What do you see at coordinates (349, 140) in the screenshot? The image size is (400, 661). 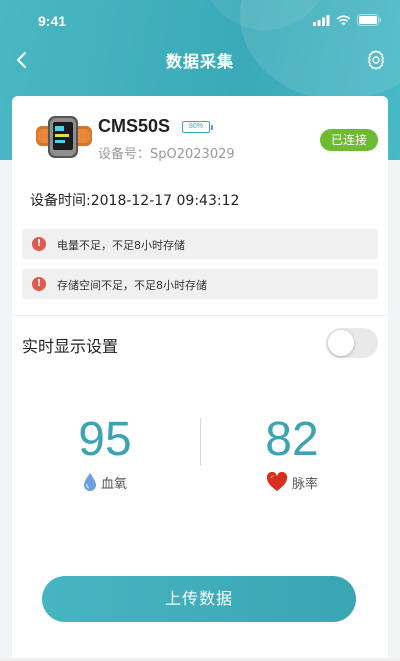 I see `connection-status-badge: 已连接` at bounding box center [349, 140].